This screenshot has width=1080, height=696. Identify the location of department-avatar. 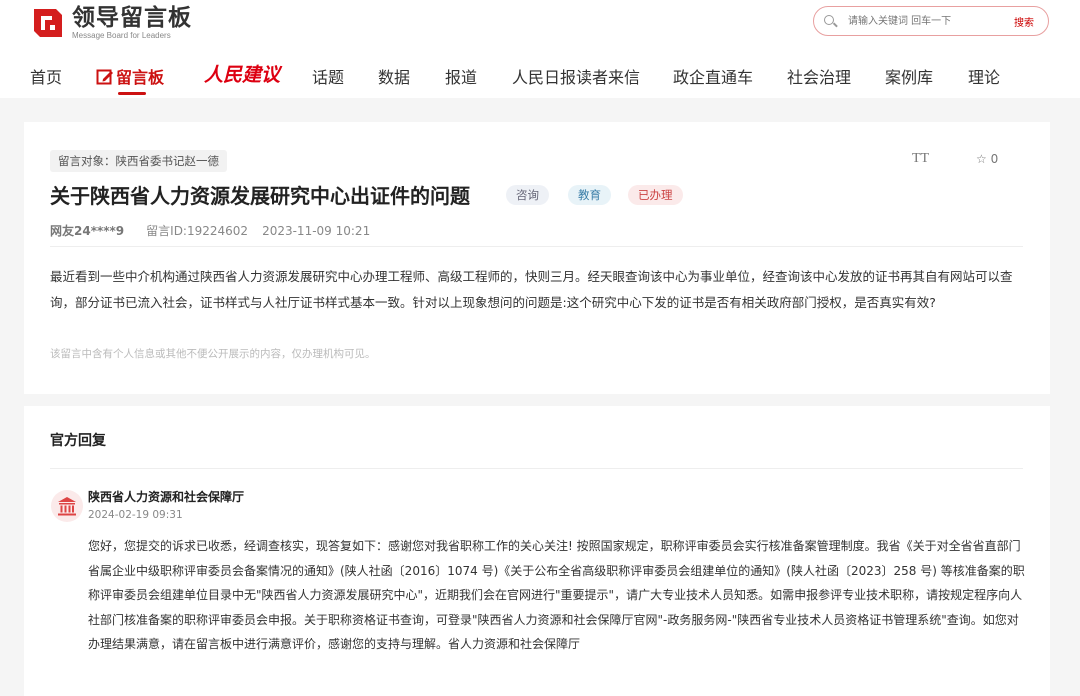
(67, 506).